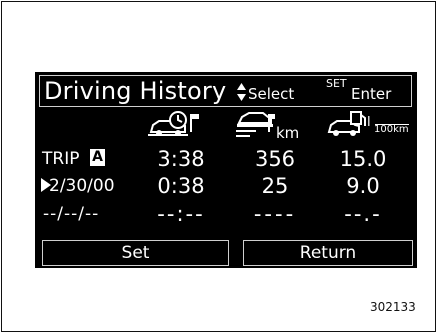 The height and width of the screenshot is (335, 439). What do you see at coordinates (181, 159) in the screenshot?
I see `trip-time: 3:38` at bounding box center [181, 159].